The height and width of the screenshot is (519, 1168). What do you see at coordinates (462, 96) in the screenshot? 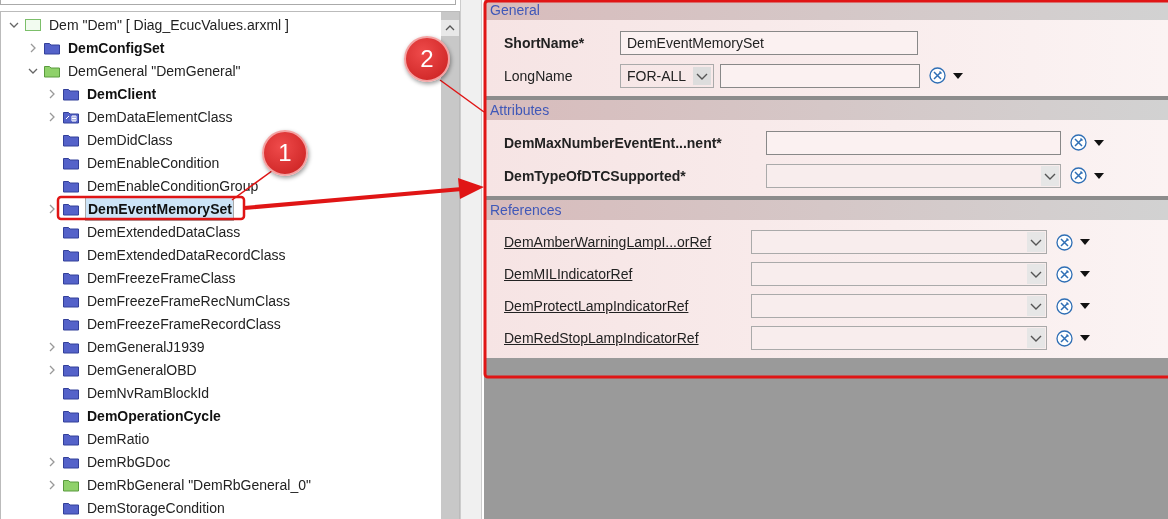
I see `leader-line` at bounding box center [462, 96].